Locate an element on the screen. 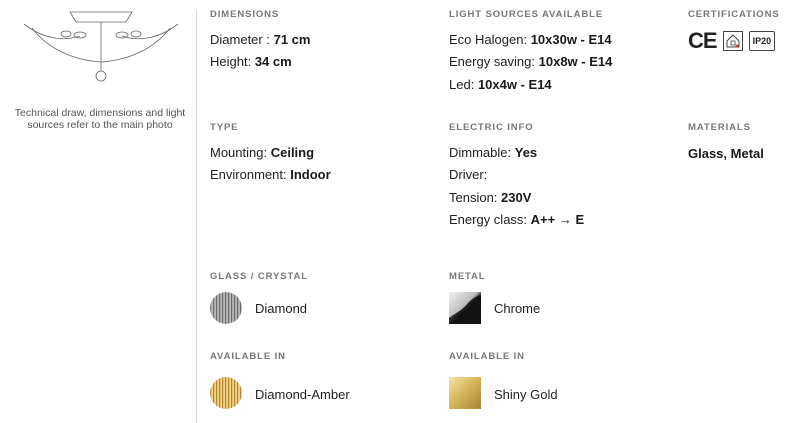  materials-row: Glass, Metal is located at coordinates (726, 153).